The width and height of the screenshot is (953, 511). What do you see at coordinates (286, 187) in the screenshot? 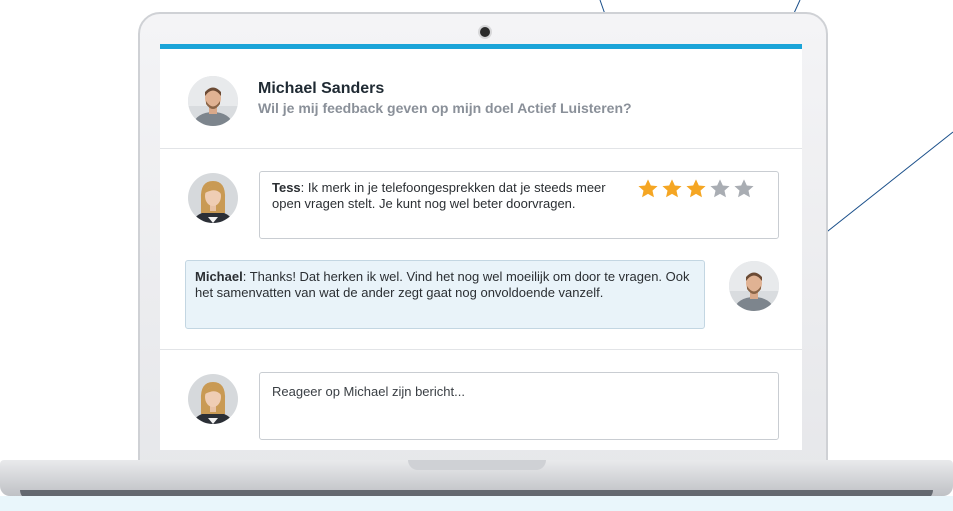
I see `comment-author: Tess` at bounding box center [286, 187].